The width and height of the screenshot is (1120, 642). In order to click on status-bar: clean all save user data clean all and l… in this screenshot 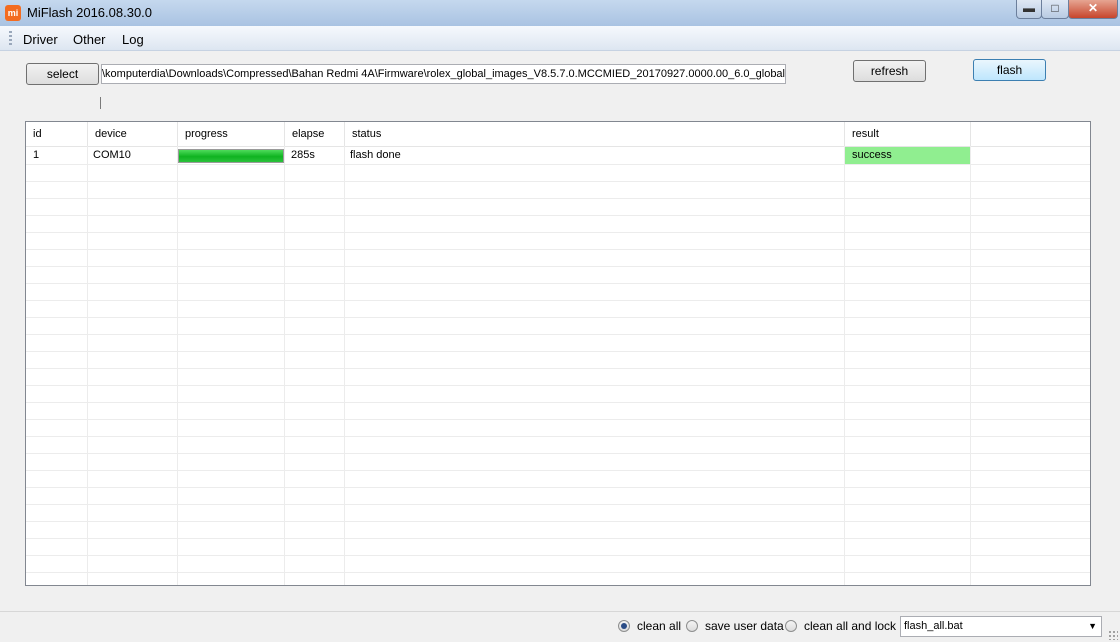, I will do `click(560, 626)`.